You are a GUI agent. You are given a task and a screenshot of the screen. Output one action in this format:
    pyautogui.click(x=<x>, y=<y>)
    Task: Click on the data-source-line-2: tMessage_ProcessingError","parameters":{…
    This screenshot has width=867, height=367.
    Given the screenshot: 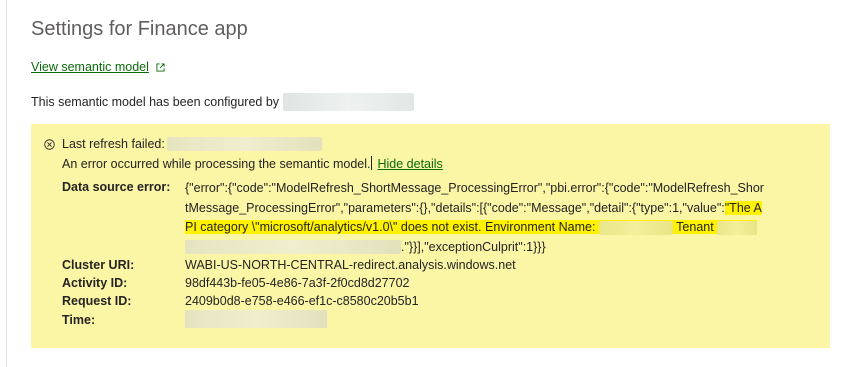 What is the action you would take?
    pyautogui.click(x=508, y=209)
    